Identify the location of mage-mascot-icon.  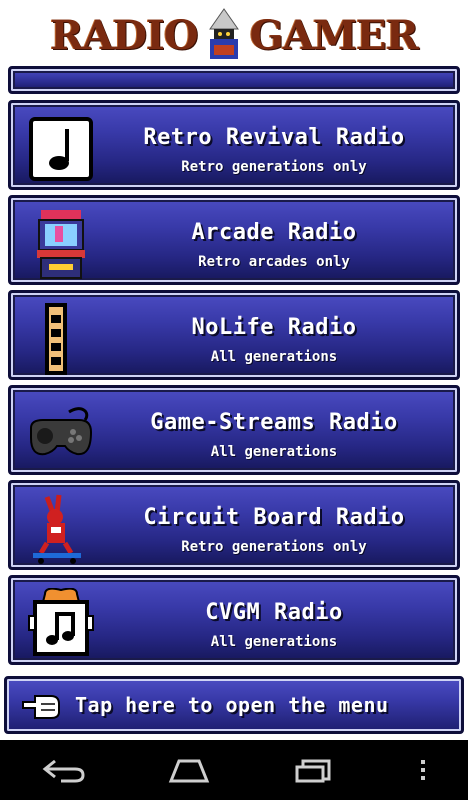
(223, 33).